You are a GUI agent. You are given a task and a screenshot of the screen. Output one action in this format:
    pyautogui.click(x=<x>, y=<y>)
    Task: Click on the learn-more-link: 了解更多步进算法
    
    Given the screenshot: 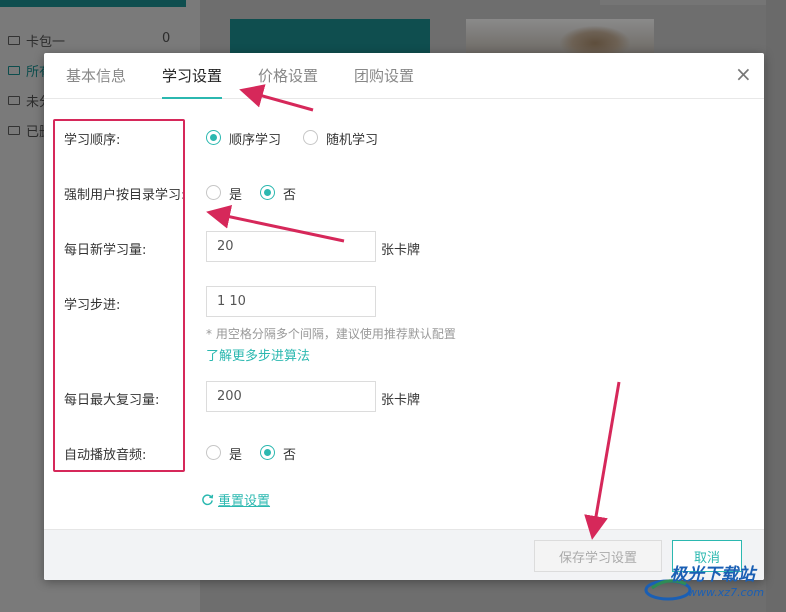 What is the action you would take?
    pyautogui.click(x=258, y=354)
    